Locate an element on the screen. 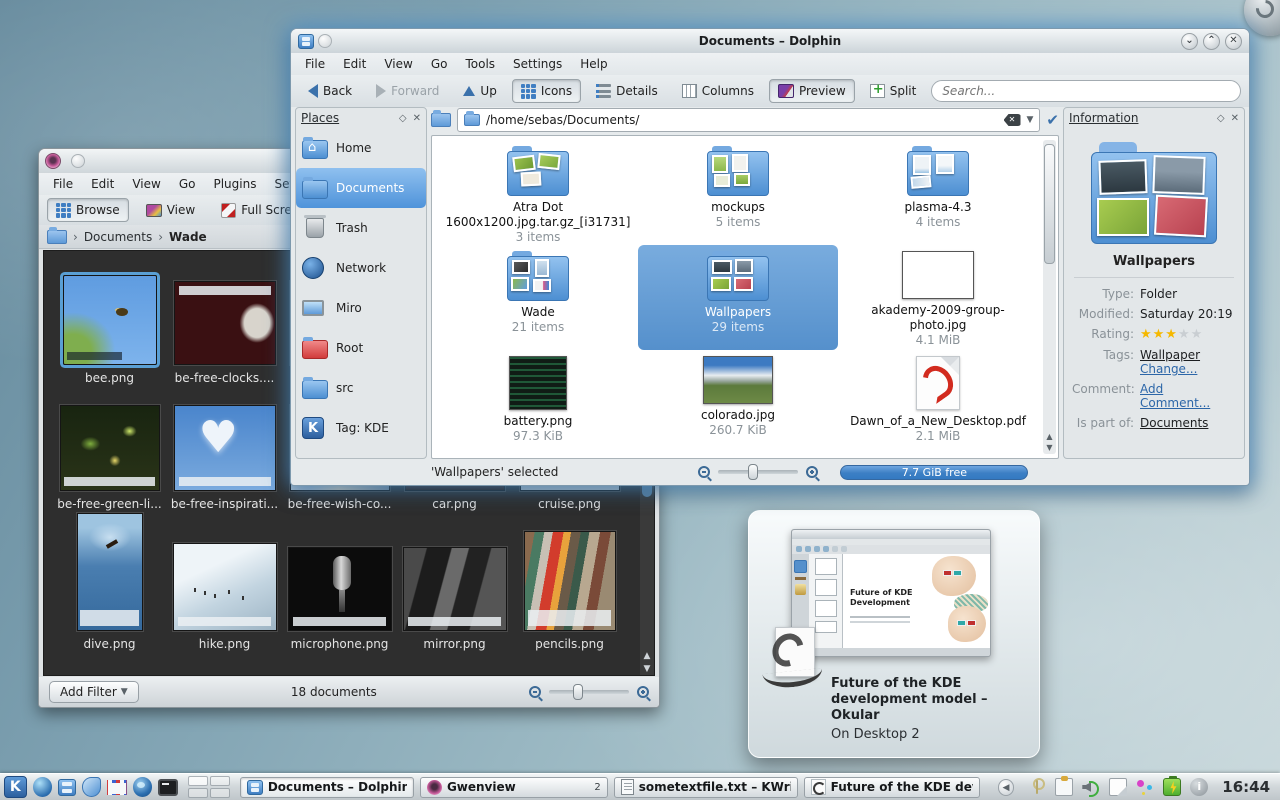 The image size is (1280, 800). location-path: /home/sebas/Documents/ is located at coordinates (742, 120).